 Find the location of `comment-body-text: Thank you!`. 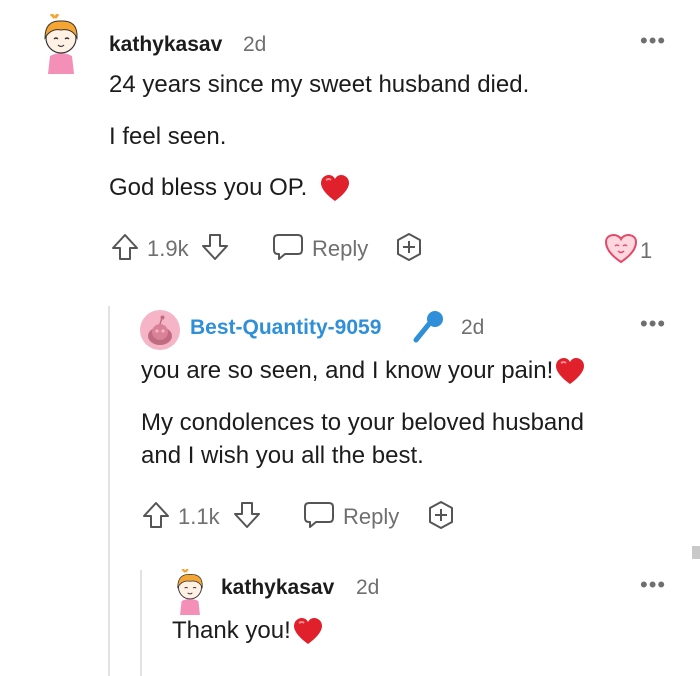

comment-body-text: Thank you! is located at coordinates (231, 630).